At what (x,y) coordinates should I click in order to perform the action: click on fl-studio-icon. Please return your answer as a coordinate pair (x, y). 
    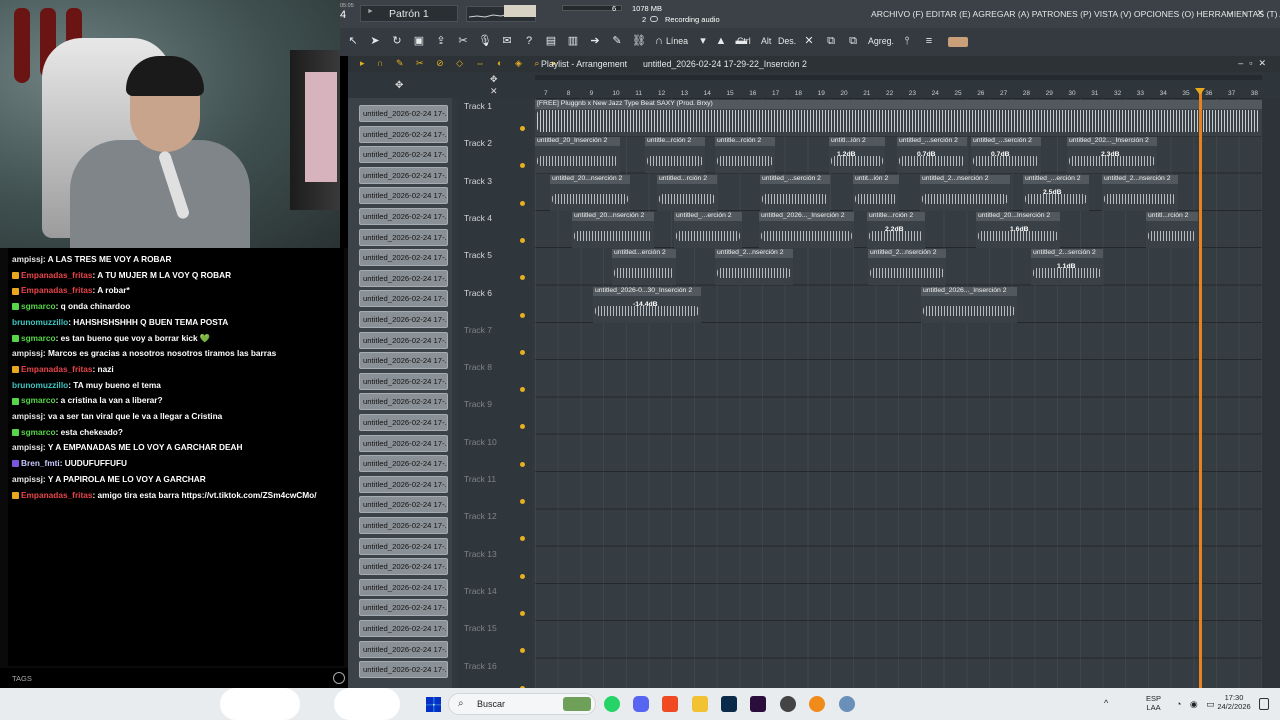
    Looking at the image, I should click on (817, 704).